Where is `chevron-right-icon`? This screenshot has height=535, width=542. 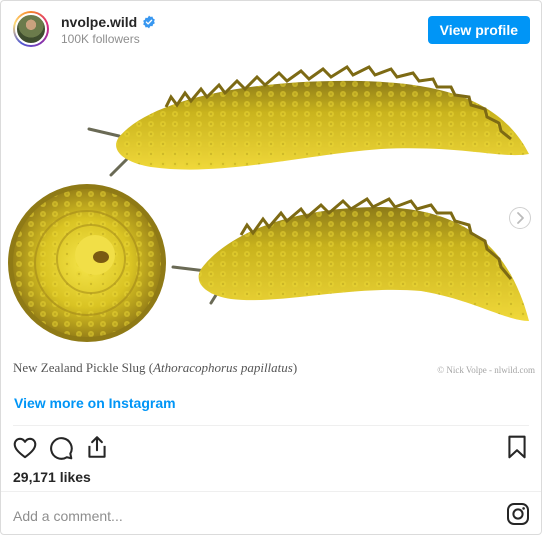
chevron-right-icon is located at coordinates (520, 218).